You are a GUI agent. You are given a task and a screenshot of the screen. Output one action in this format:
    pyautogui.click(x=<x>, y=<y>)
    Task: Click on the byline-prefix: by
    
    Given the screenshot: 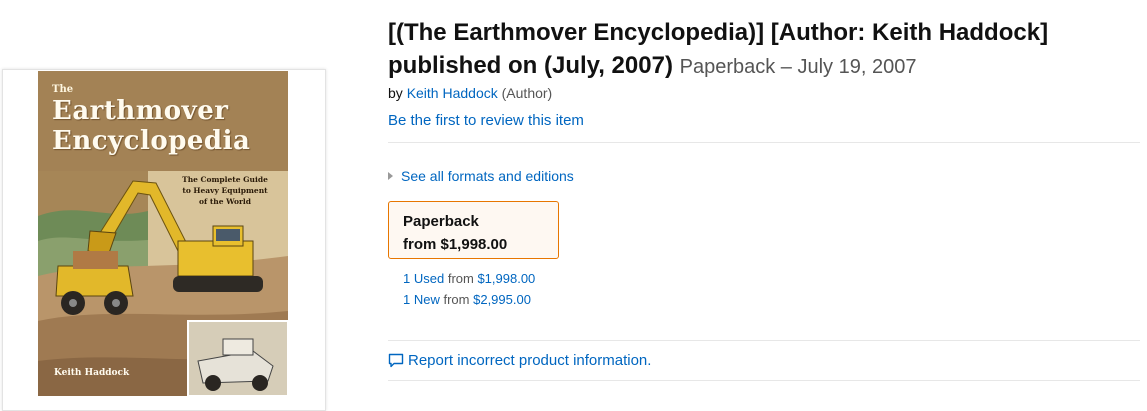 What is the action you would take?
    pyautogui.click(x=395, y=93)
    